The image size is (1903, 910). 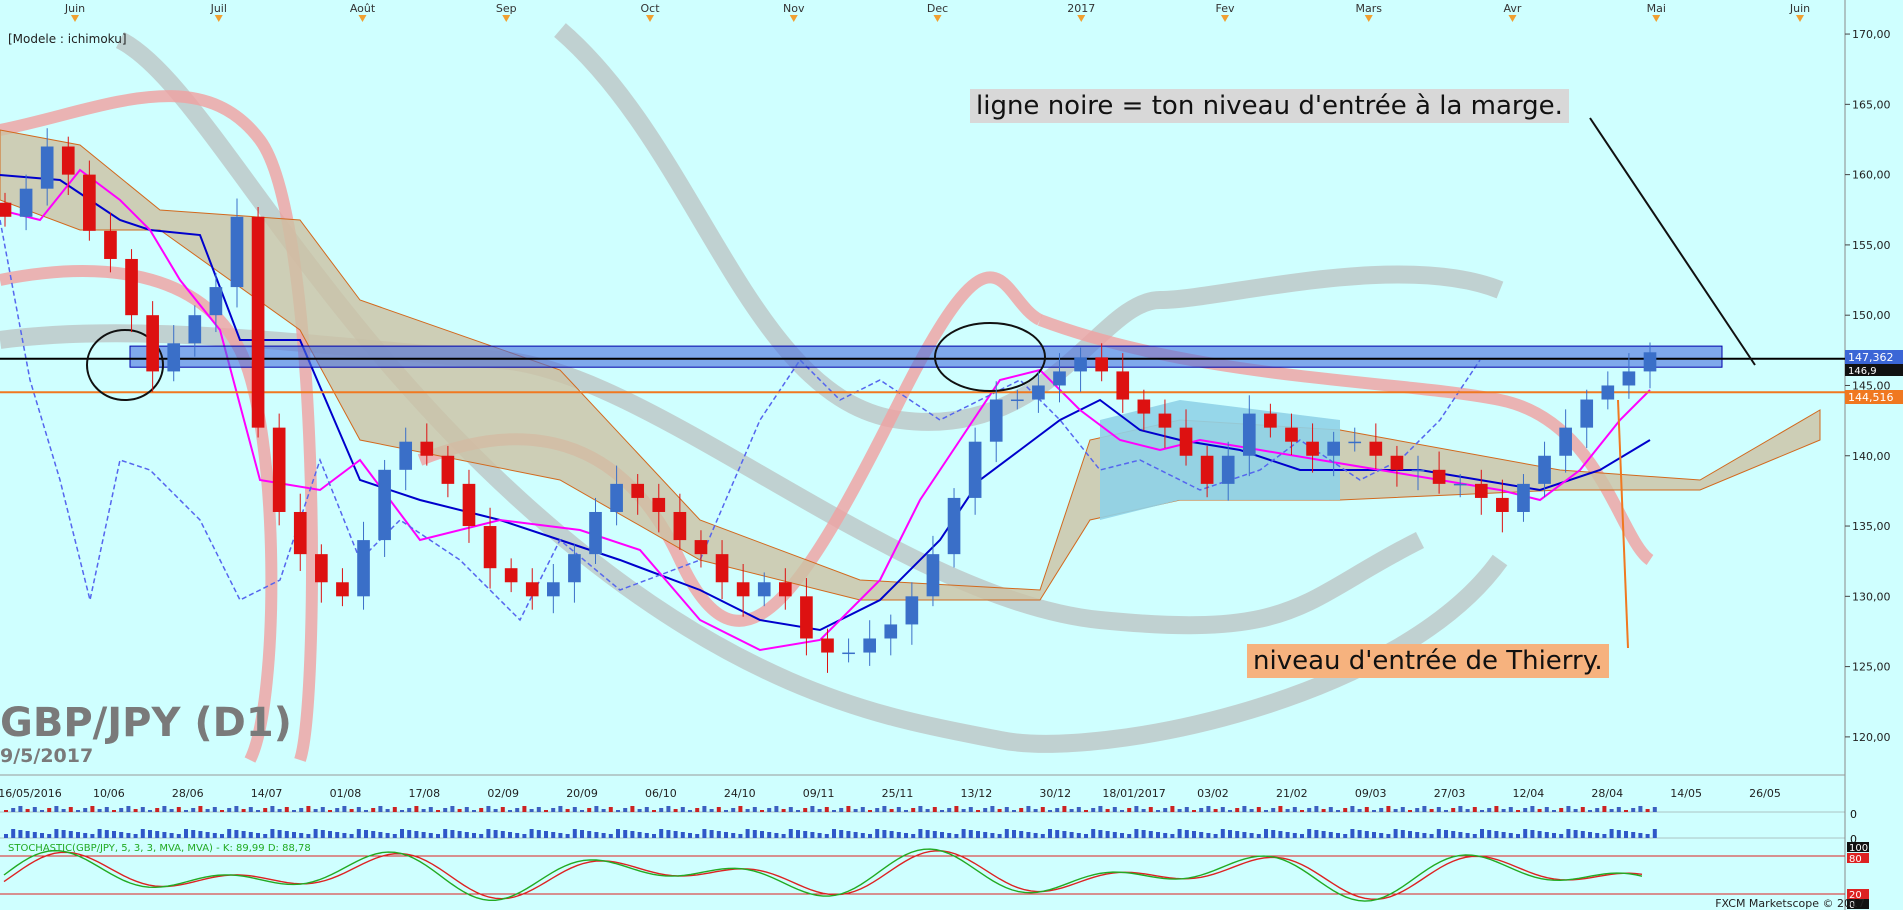 What do you see at coordinates (1450, 793) in the screenshot?
I see `date-label: 27/03` at bounding box center [1450, 793].